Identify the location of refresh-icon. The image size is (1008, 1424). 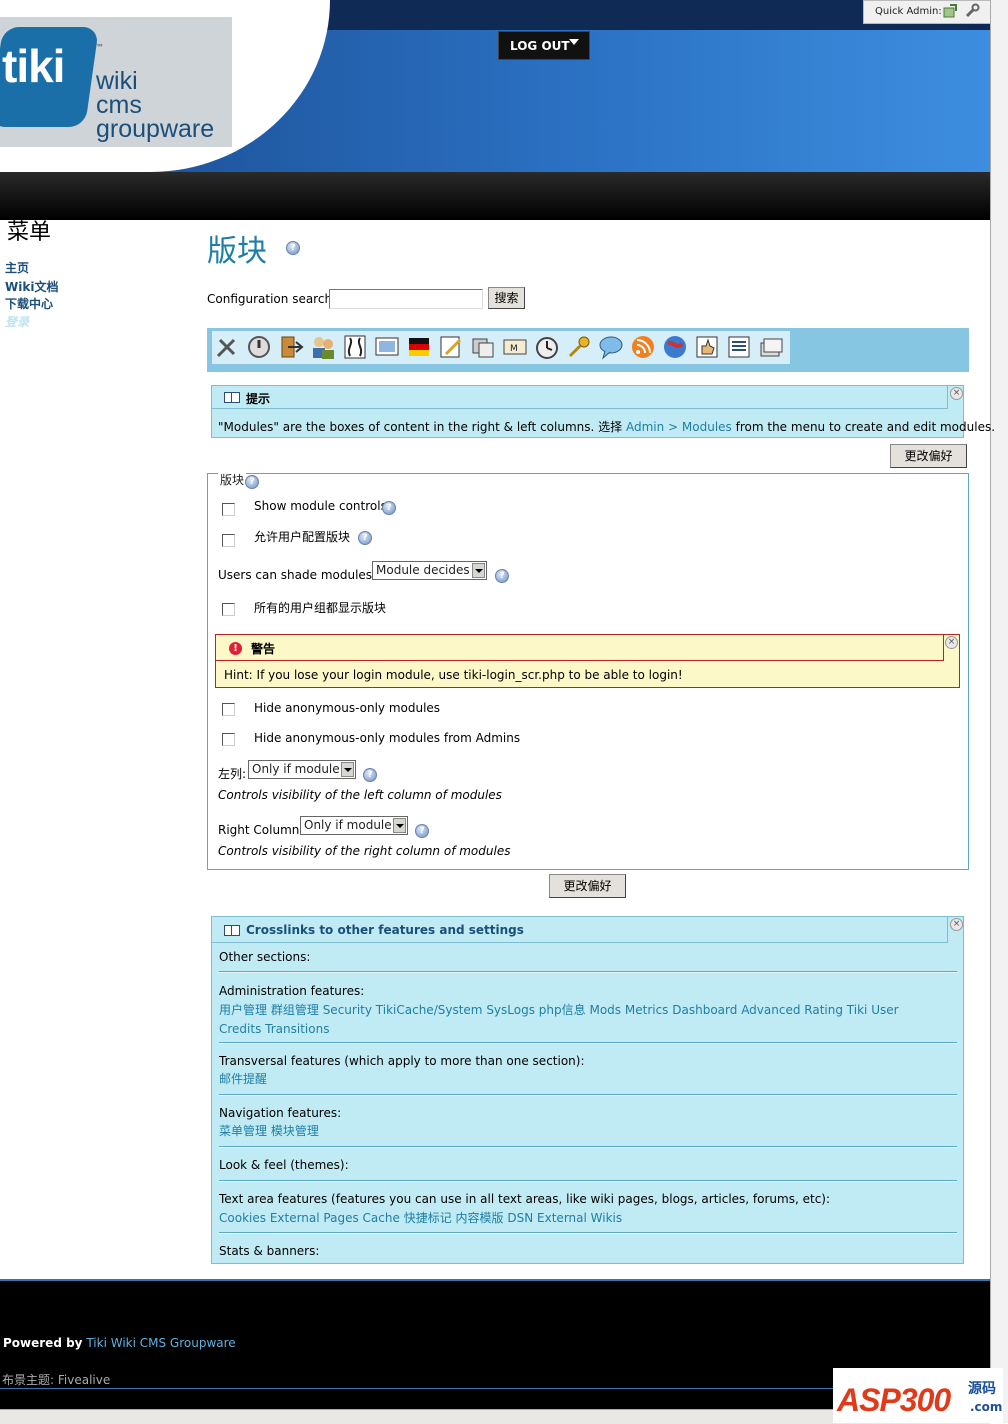
(950, 11).